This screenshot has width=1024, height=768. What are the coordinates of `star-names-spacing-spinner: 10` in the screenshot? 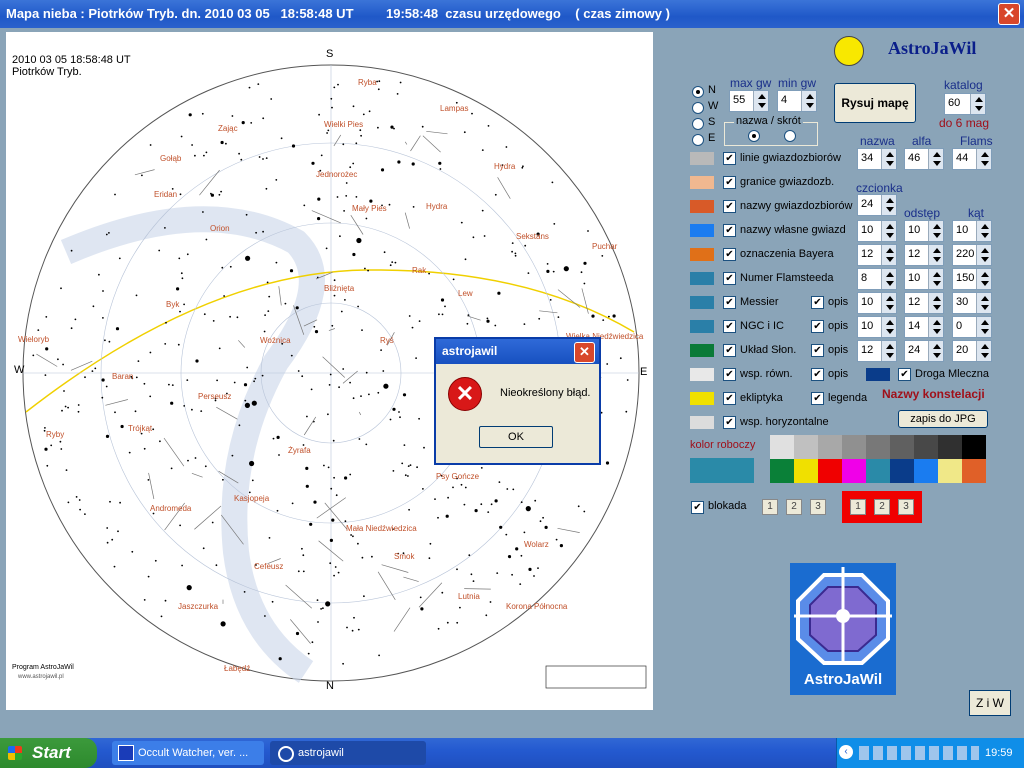 It's located at (924, 231).